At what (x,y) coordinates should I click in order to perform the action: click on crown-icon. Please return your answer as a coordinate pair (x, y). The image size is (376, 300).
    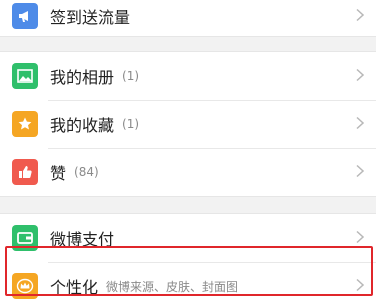
    Looking at the image, I should click on (25, 286).